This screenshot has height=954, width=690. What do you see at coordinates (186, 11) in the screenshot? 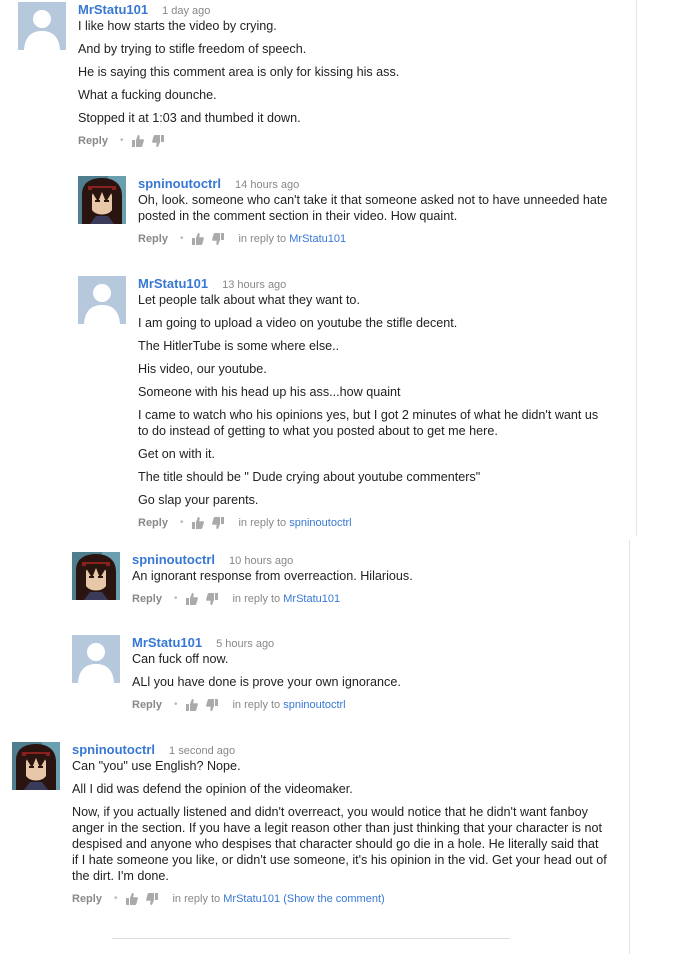
I see `comment-time: 1 day ago` at bounding box center [186, 11].